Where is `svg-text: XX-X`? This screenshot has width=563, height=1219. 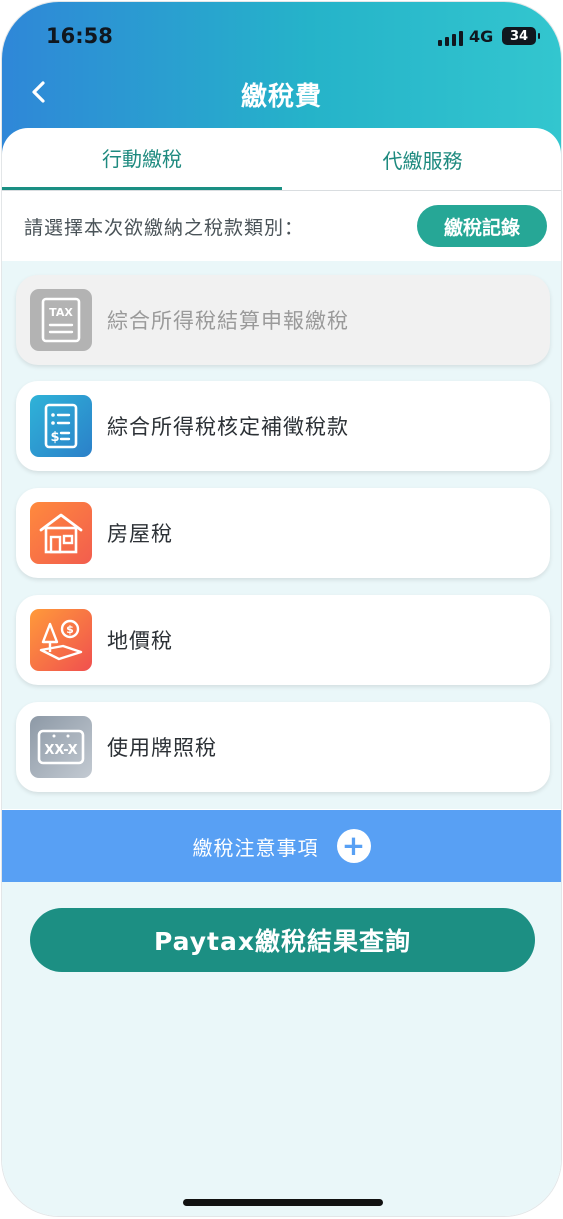
svg-text: XX-X is located at coordinates (60, 750).